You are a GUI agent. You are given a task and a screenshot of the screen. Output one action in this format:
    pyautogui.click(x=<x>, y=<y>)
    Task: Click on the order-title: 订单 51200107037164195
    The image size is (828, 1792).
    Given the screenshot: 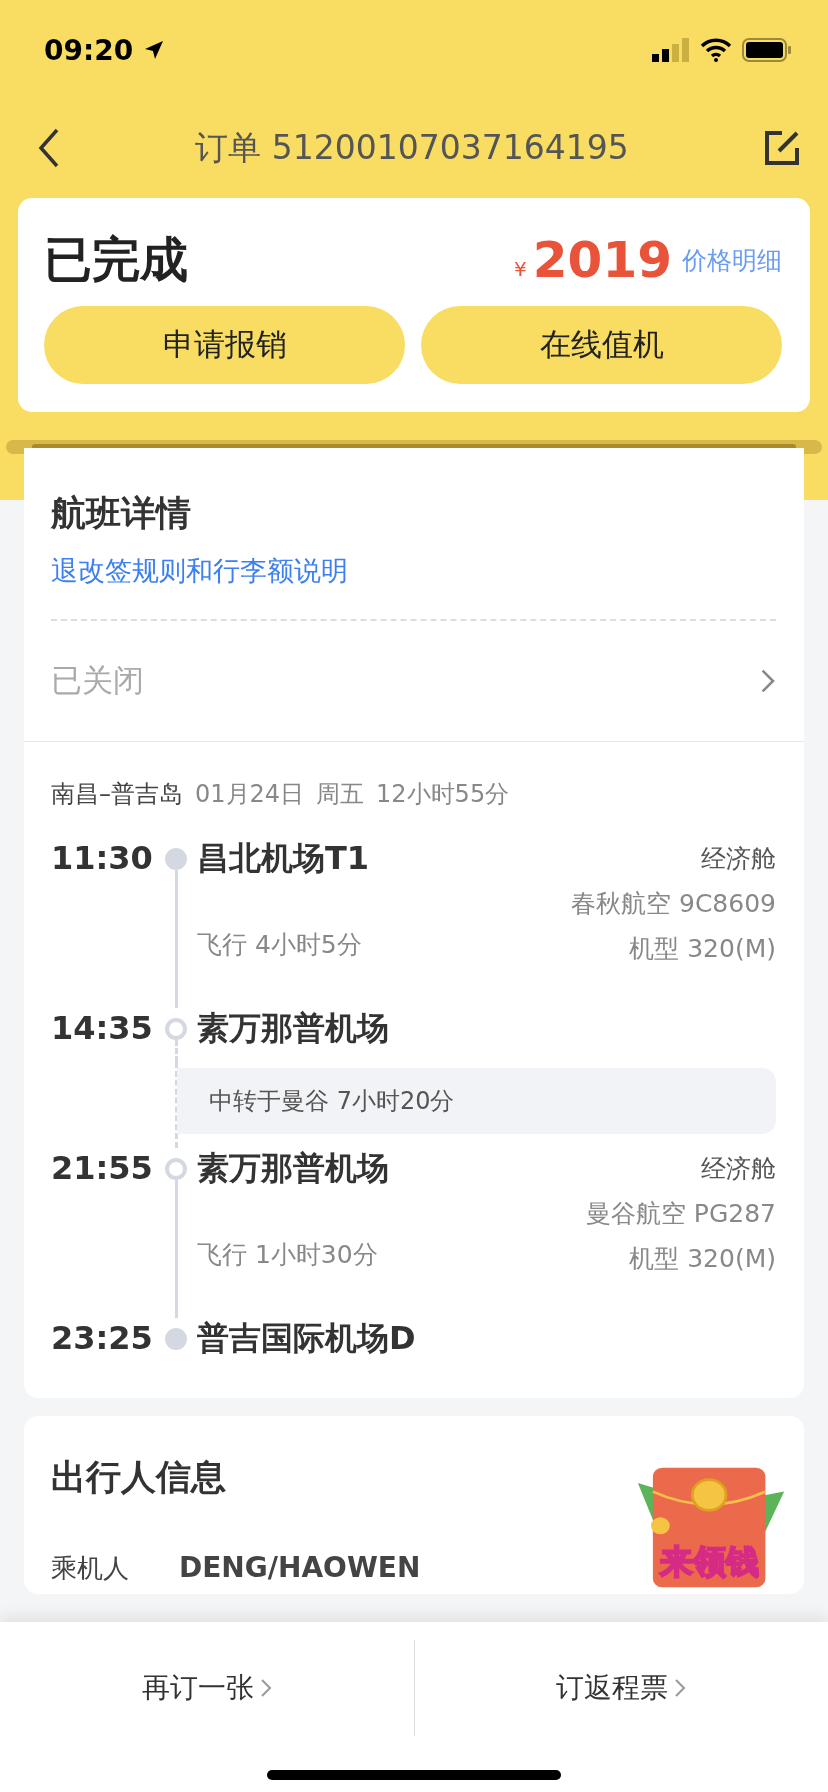 What is the action you would take?
    pyautogui.click(x=412, y=147)
    